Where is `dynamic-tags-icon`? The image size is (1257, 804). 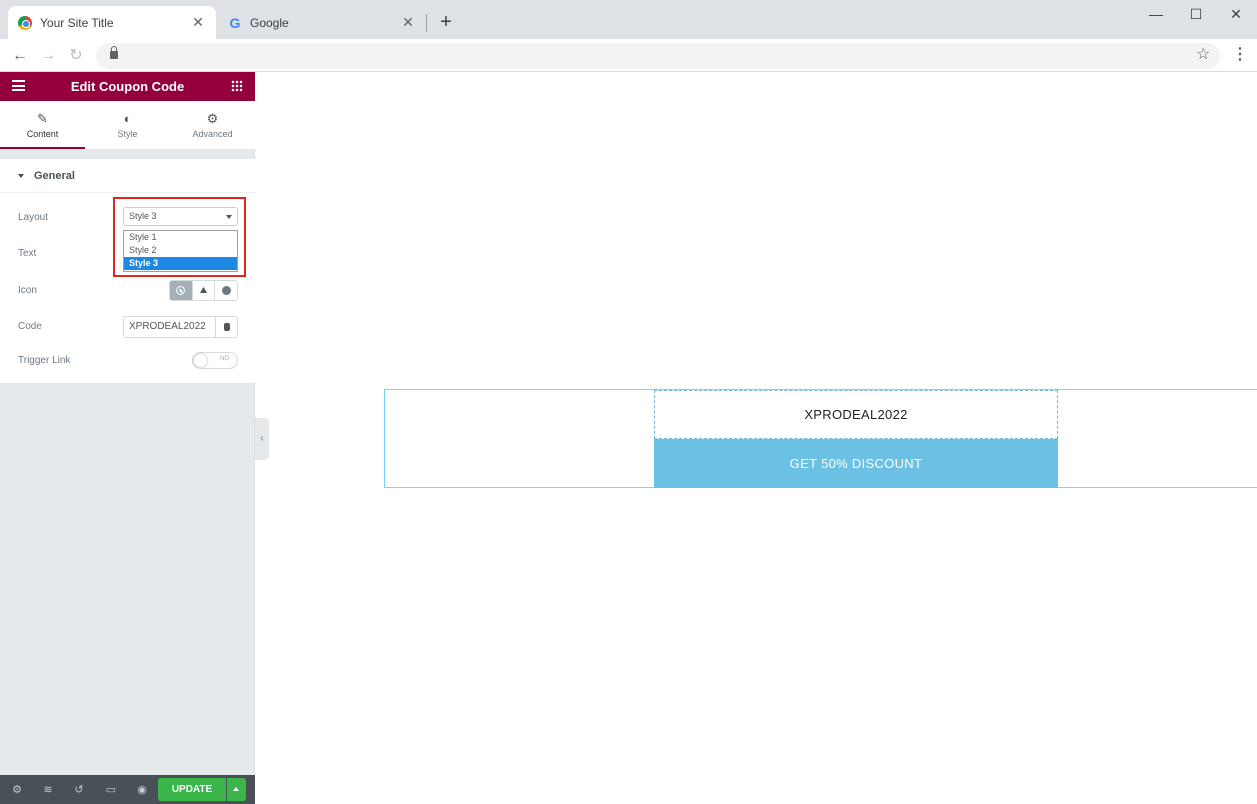
dynamic-tags-icon is located at coordinates (226, 327).